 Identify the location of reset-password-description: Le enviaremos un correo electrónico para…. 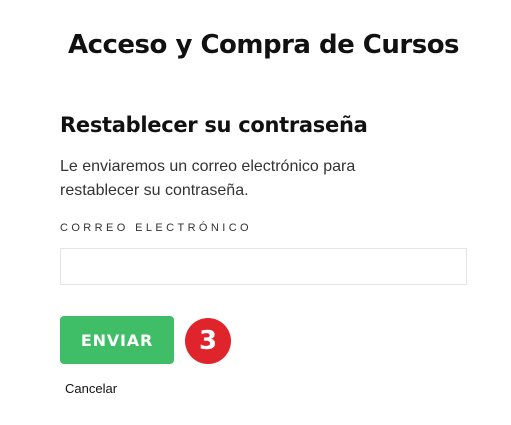
(208, 178).